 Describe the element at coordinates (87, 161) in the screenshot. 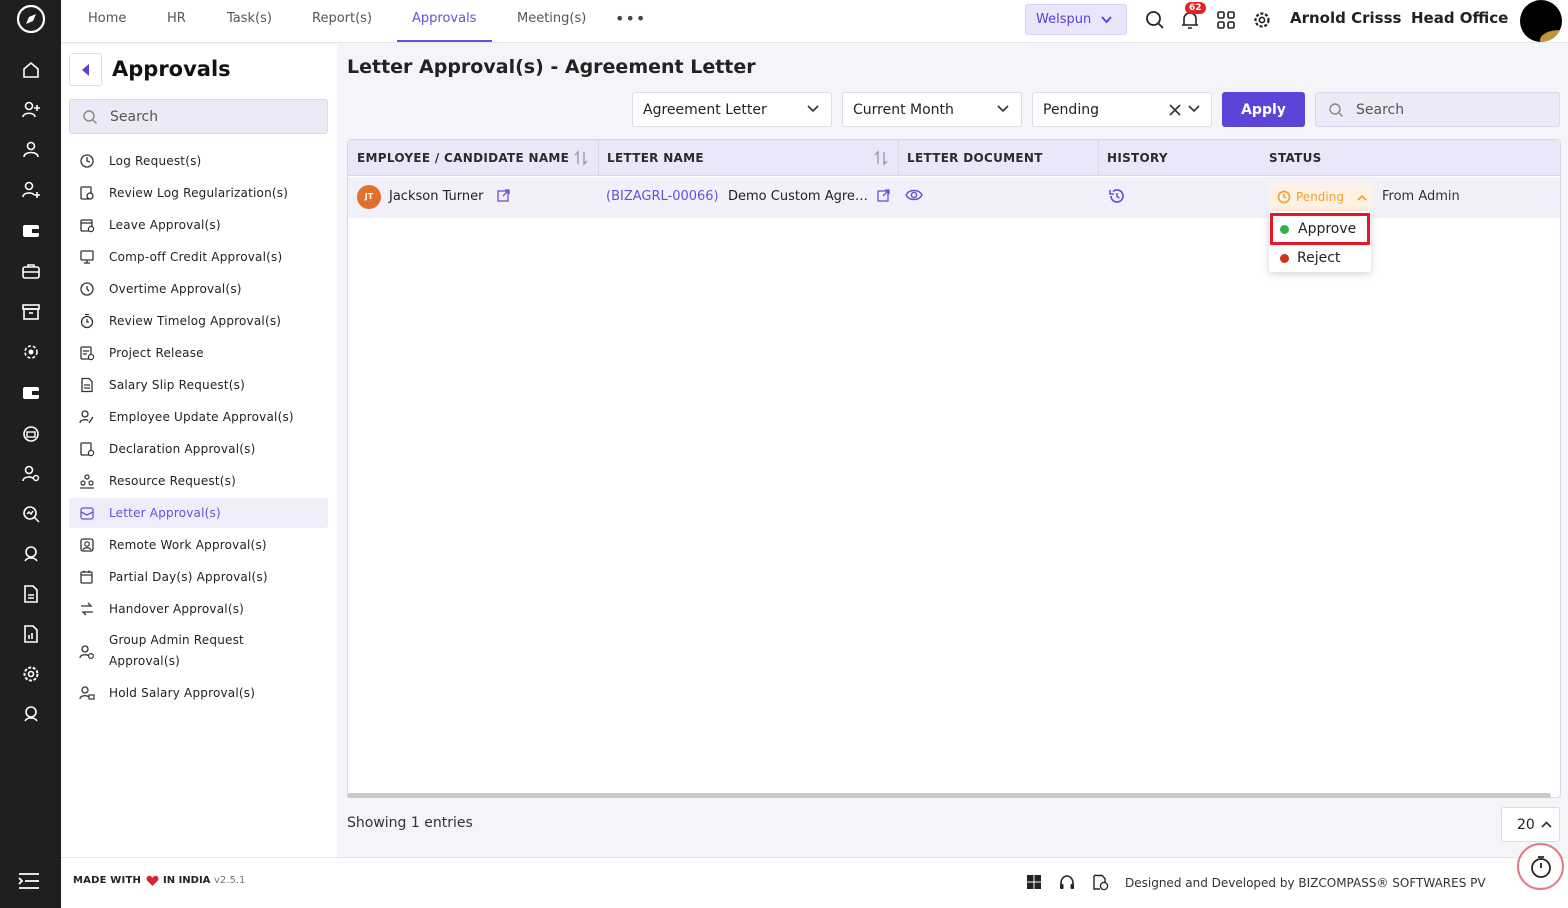

I see `log-icon` at that location.